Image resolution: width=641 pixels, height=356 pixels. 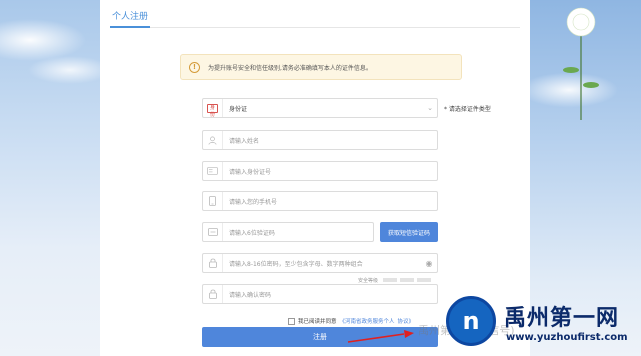 I want to click on id-card-outline-icon, so click(x=213, y=171).